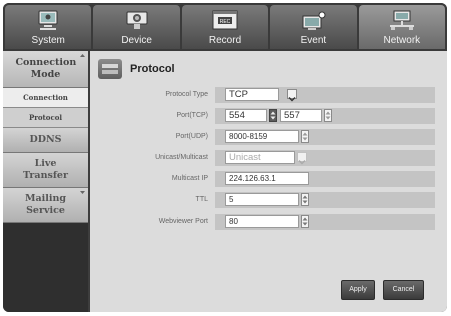 The image size is (451, 316). Describe the element at coordinates (314, 20) in the screenshot. I see `event-icon` at that location.